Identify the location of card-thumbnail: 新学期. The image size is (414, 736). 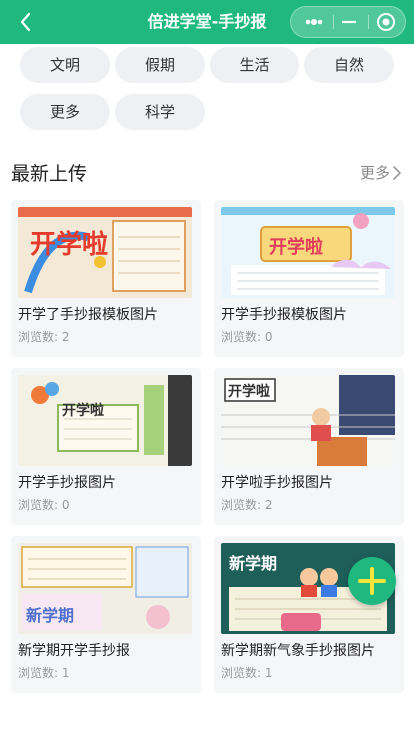
(105, 588).